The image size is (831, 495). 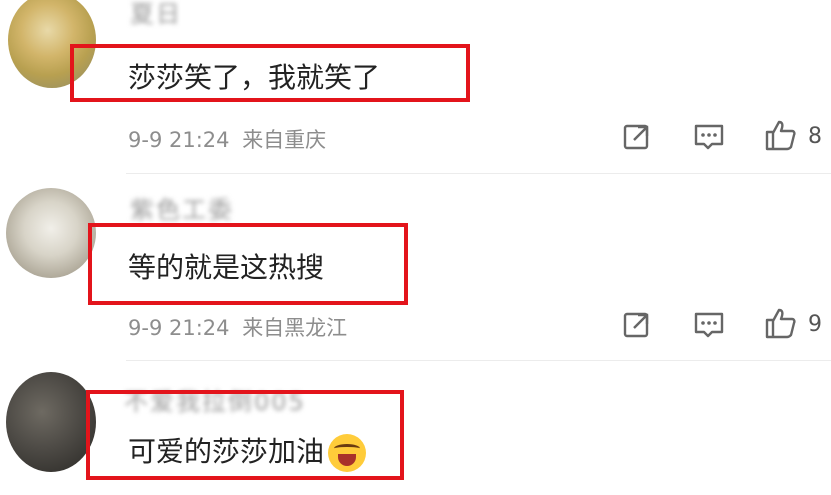 I want to click on username: 紫色工委, so click(x=182, y=207).